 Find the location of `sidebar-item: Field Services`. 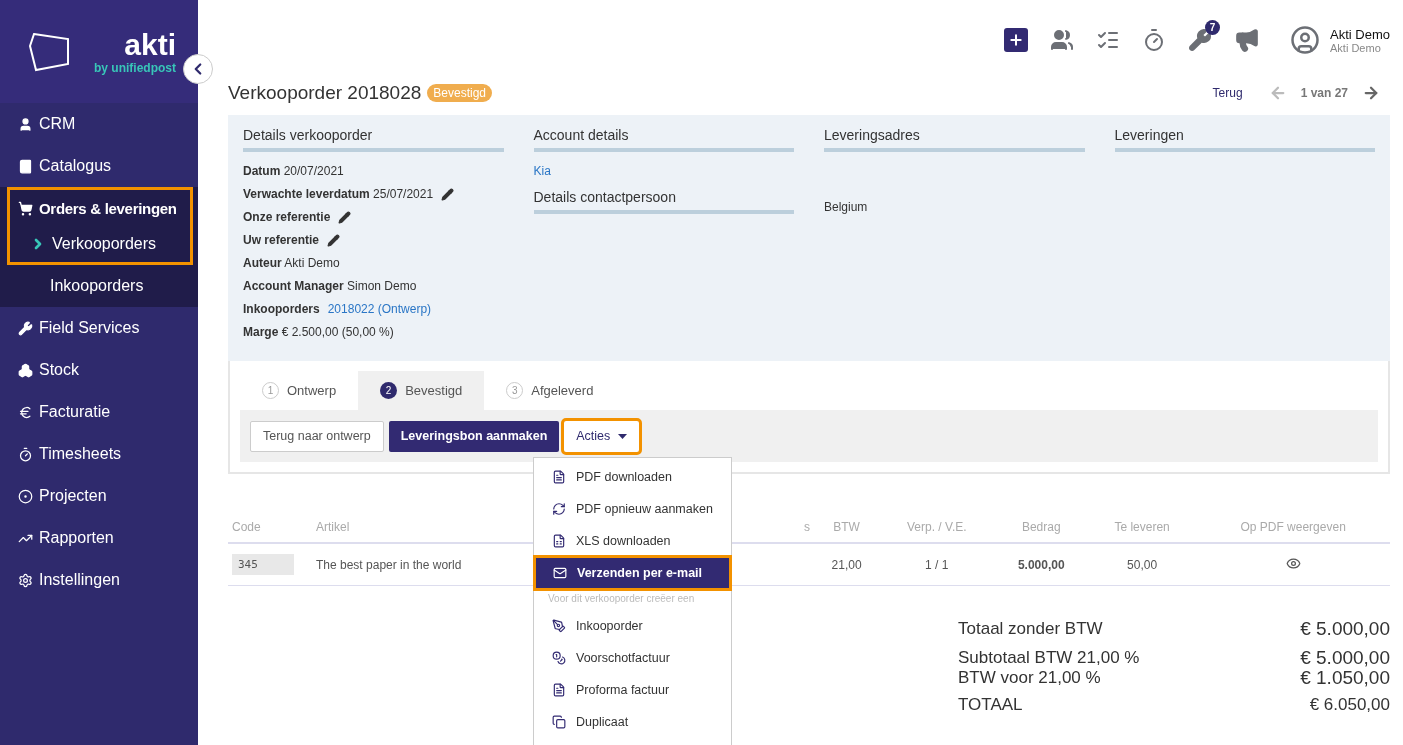

sidebar-item: Field Services is located at coordinates (100, 328).